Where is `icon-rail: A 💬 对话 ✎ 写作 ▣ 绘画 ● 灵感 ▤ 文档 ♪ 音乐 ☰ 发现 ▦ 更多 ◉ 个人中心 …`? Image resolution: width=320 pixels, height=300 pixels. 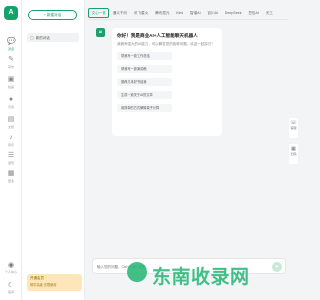
icon-rail: A 💬 对话 ✎ 写作 ▣ 绘画 ● 灵感 ▤ 文档 ♪ 音乐 ☰ 发现 ▦ 更多 ◉ 个人中心 … is located at coordinates (11, 150).